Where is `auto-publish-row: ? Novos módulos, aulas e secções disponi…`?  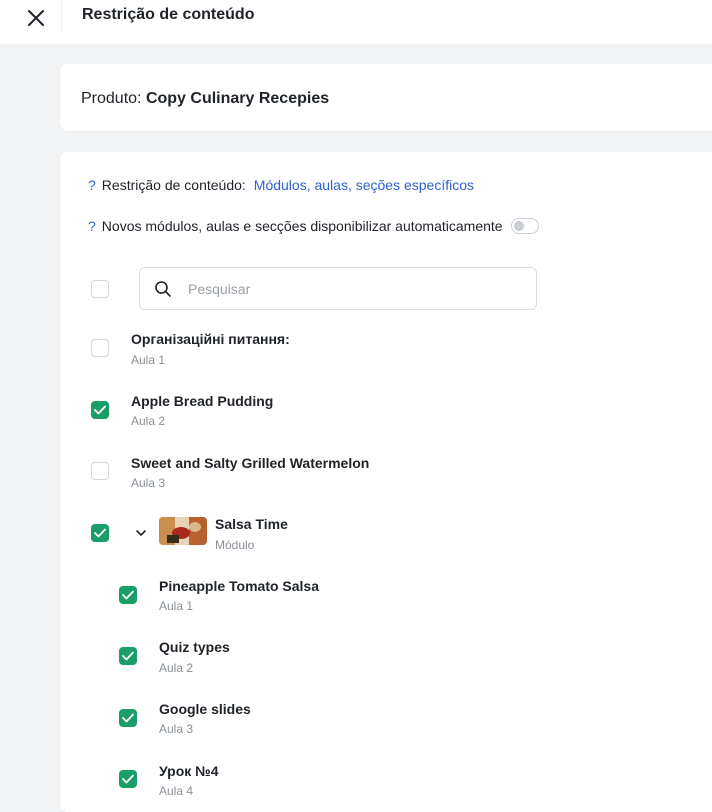
auto-publish-row: ? Novos módulos, aulas e secções disponi… is located at coordinates (313, 226).